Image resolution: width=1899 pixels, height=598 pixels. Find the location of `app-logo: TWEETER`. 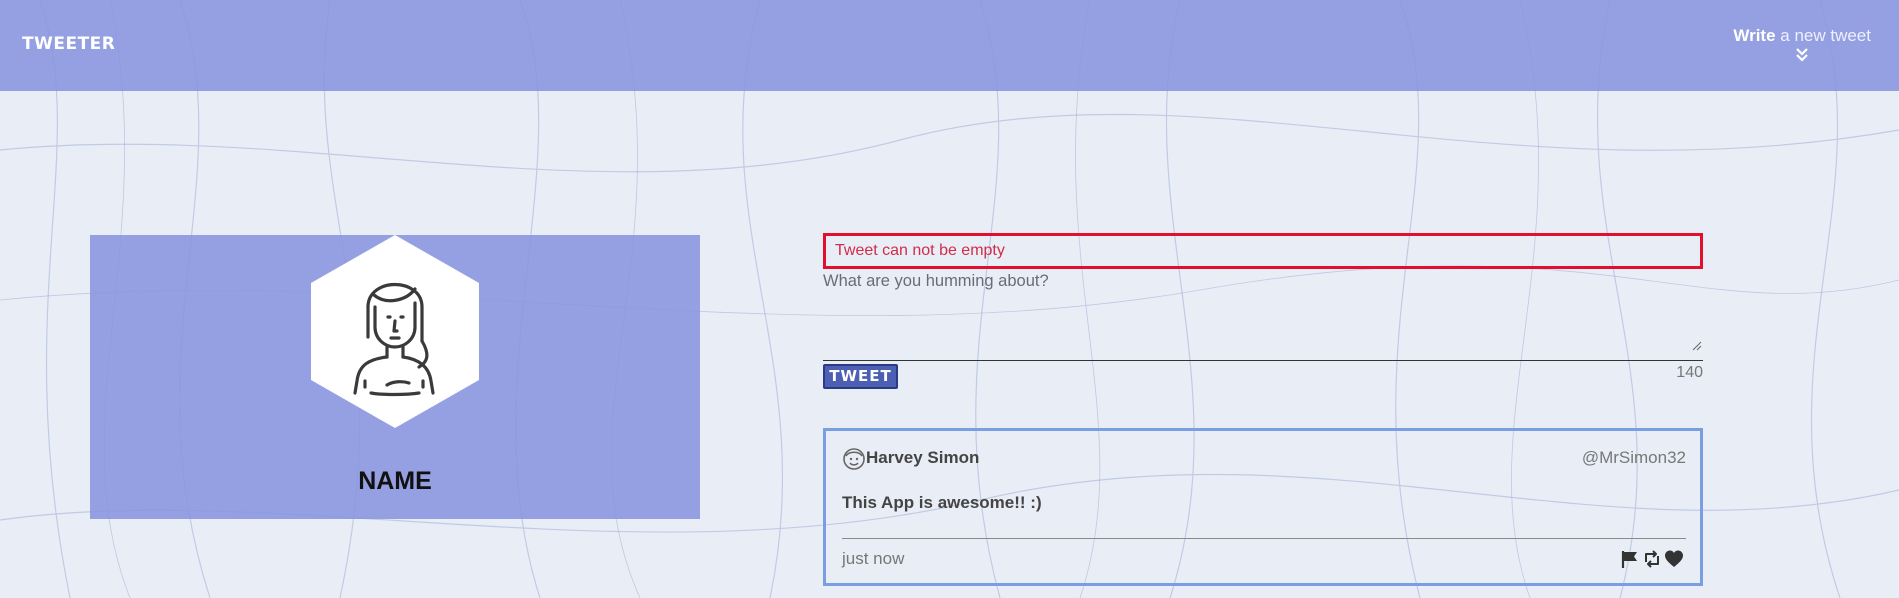

app-logo: TWEETER is located at coordinates (68, 44).